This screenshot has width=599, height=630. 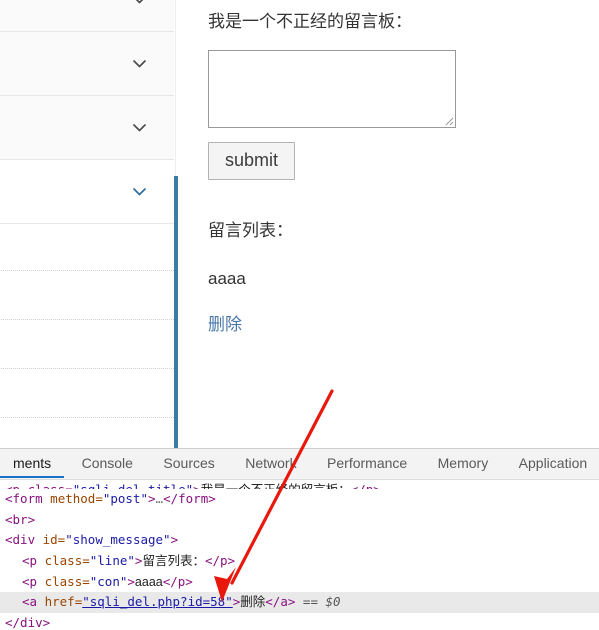 What do you see at coordinates (174, 540) in the screenshot?
I see `dom-row3-gt: >` at bounding box center [174, 540].